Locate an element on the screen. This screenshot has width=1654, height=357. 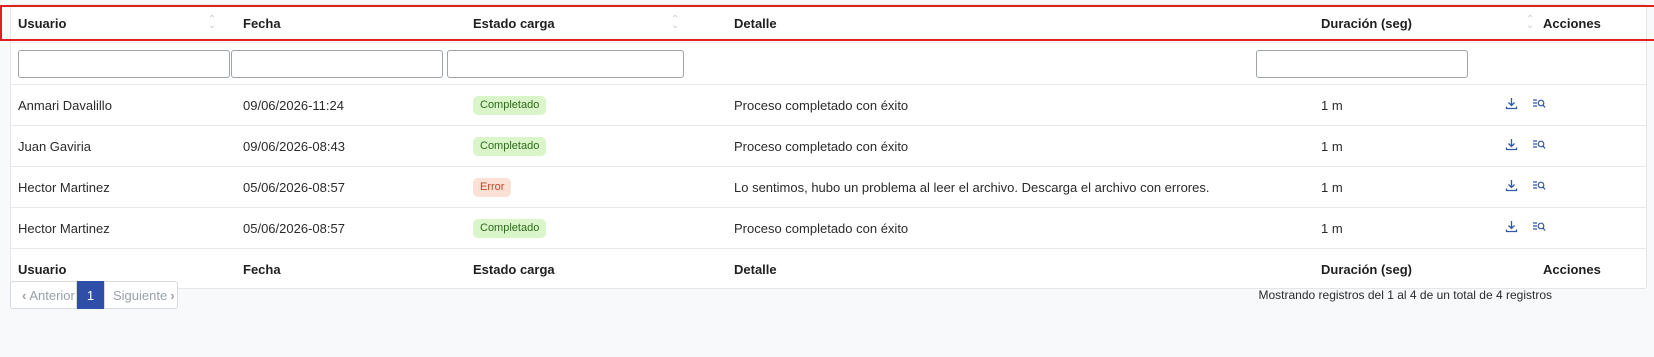
next-page-button: Siguiente › is located at coordinates (141, 295).